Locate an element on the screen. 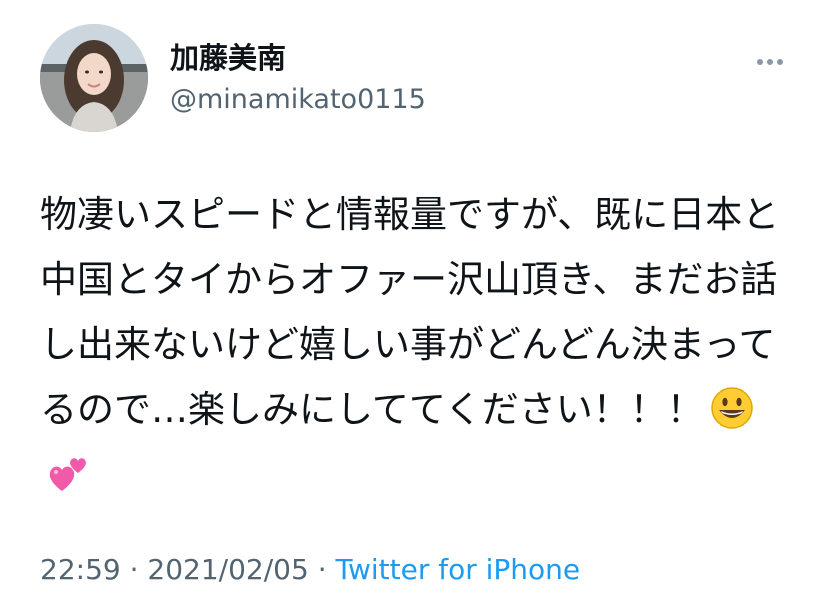 Image resolution: width=828 pixels, height=615 pixels. user-handle: @minamikato0115 is located at coordinates (298, 100).